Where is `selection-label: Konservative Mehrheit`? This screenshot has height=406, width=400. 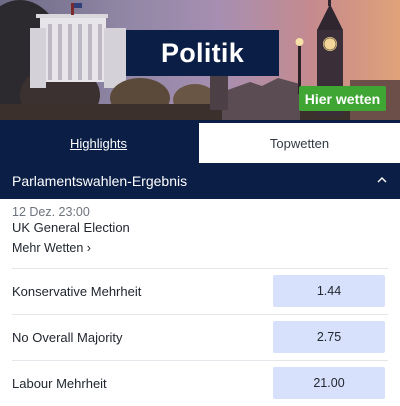
selection-label: Konservative Mehrheit is located at coordinates (77, 291).